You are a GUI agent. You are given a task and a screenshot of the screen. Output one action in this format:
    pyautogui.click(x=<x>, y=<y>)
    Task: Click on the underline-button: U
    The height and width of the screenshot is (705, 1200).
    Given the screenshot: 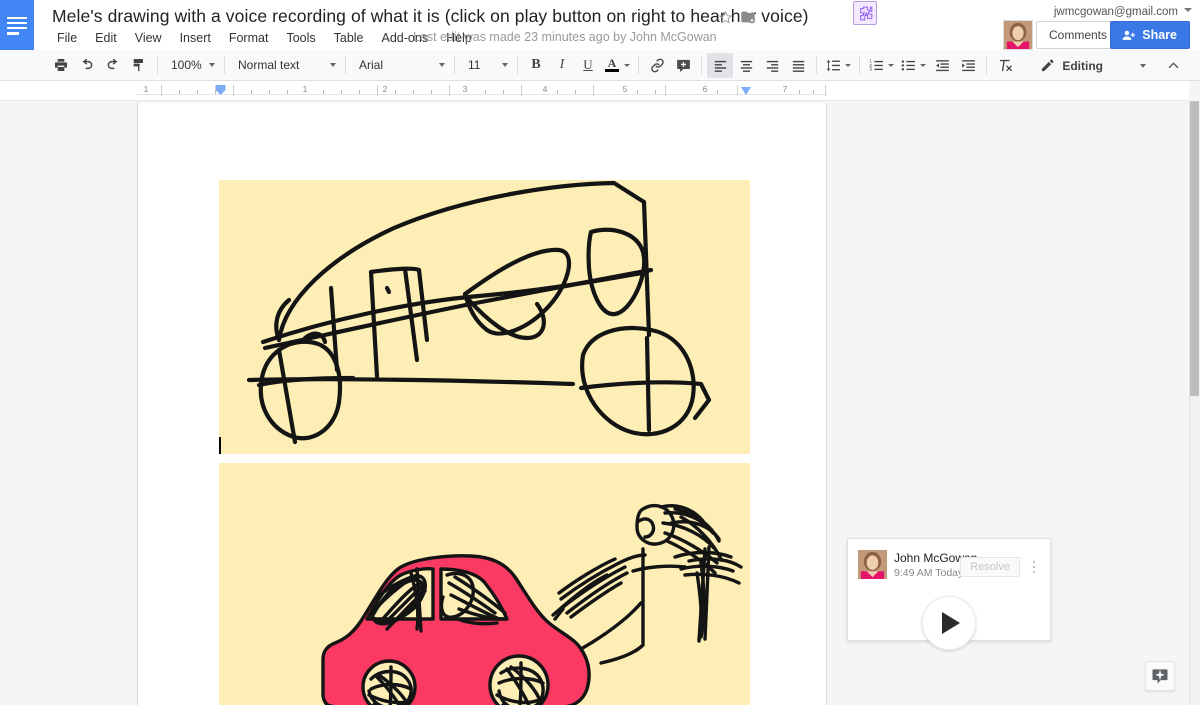 What is the action you would take?
    pyautogui.click(x=588, y=65)
    